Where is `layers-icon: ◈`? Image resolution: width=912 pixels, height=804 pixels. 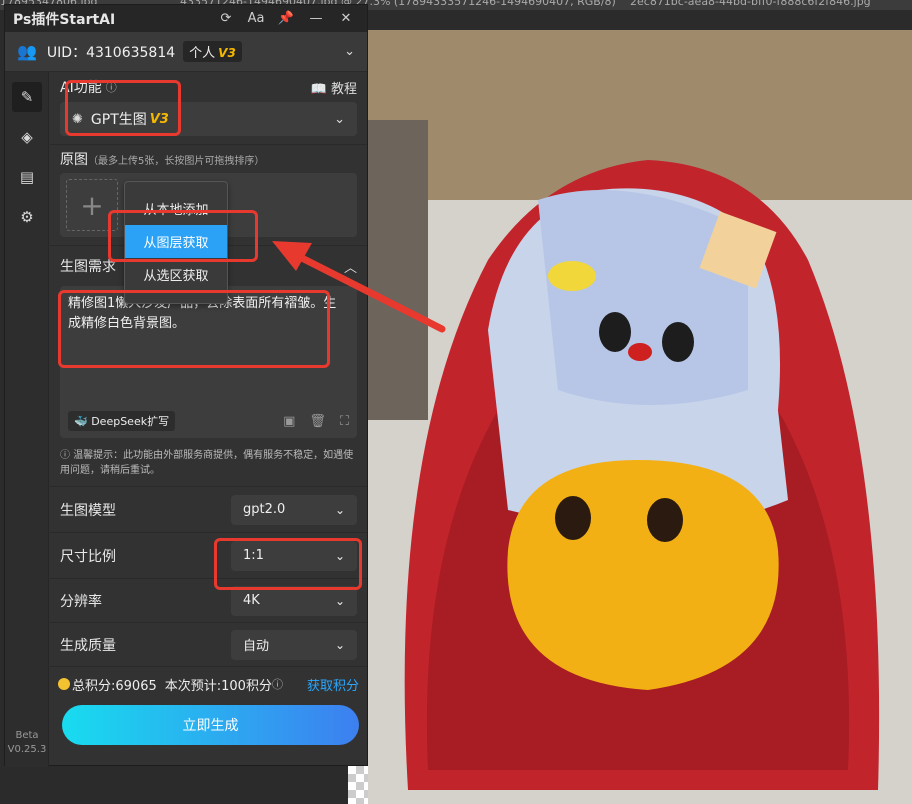 layers-icon: ◈ is located at coordinates (27, 137).